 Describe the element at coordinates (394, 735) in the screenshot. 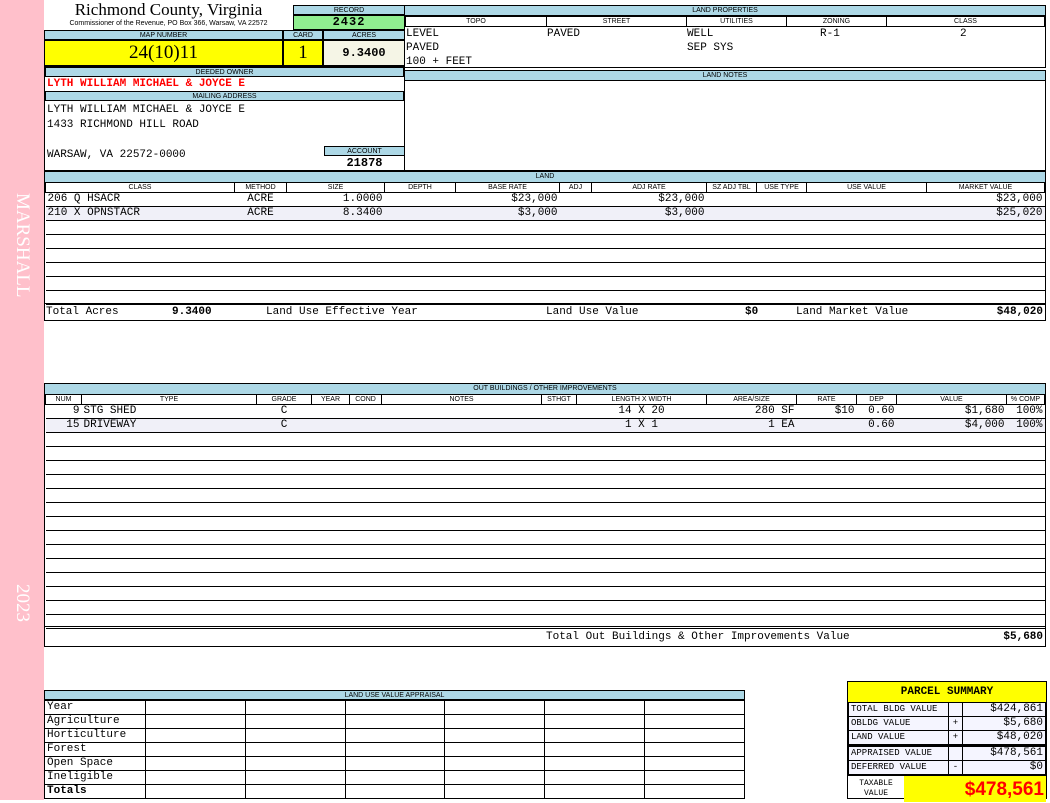

I see `land-use-row: Horticulture` at that location.